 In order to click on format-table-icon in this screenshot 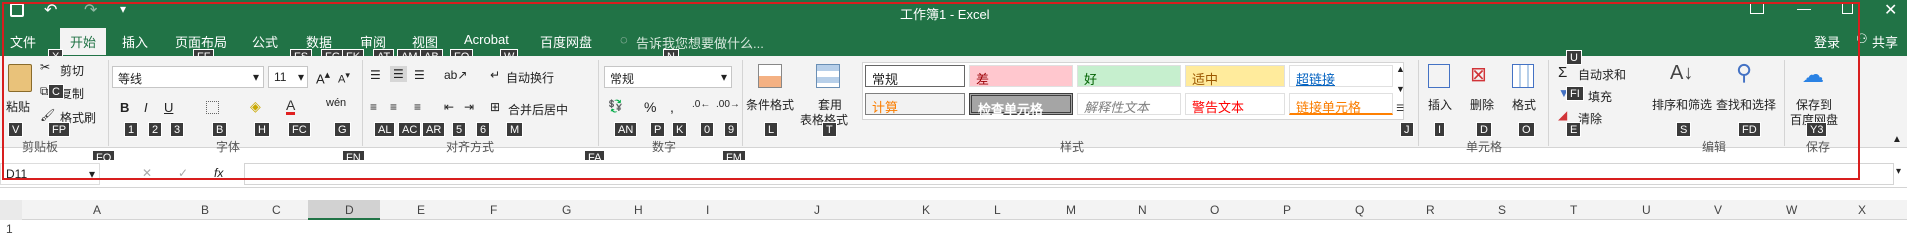, I will do `click(828, 76)`.